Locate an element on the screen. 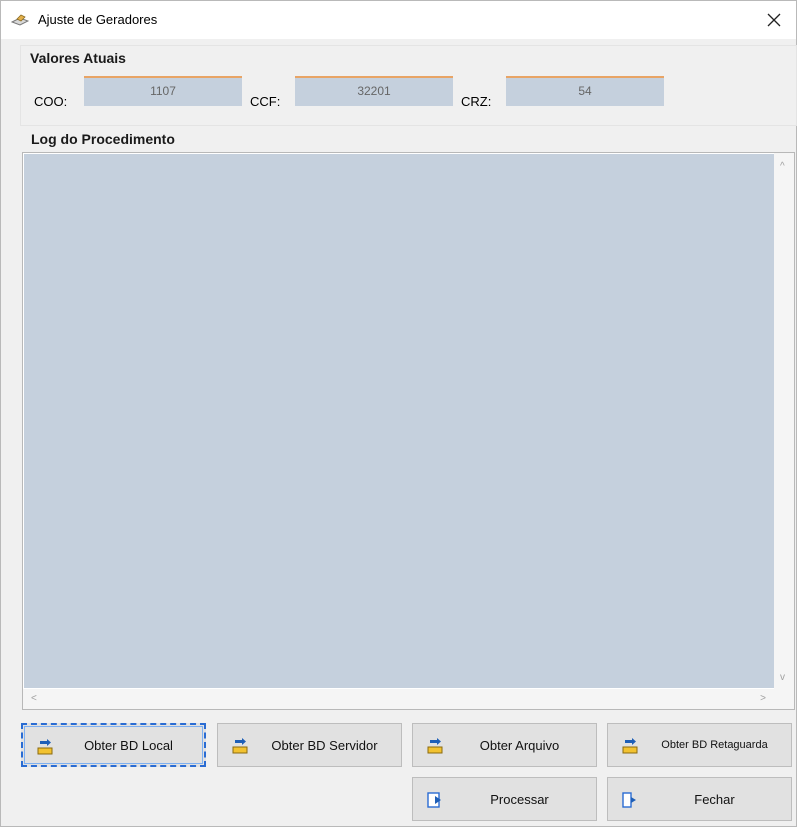 The width and height of the screenshot is (797, 827). fechar-label: Fechar is located at coordinates (714, 799).